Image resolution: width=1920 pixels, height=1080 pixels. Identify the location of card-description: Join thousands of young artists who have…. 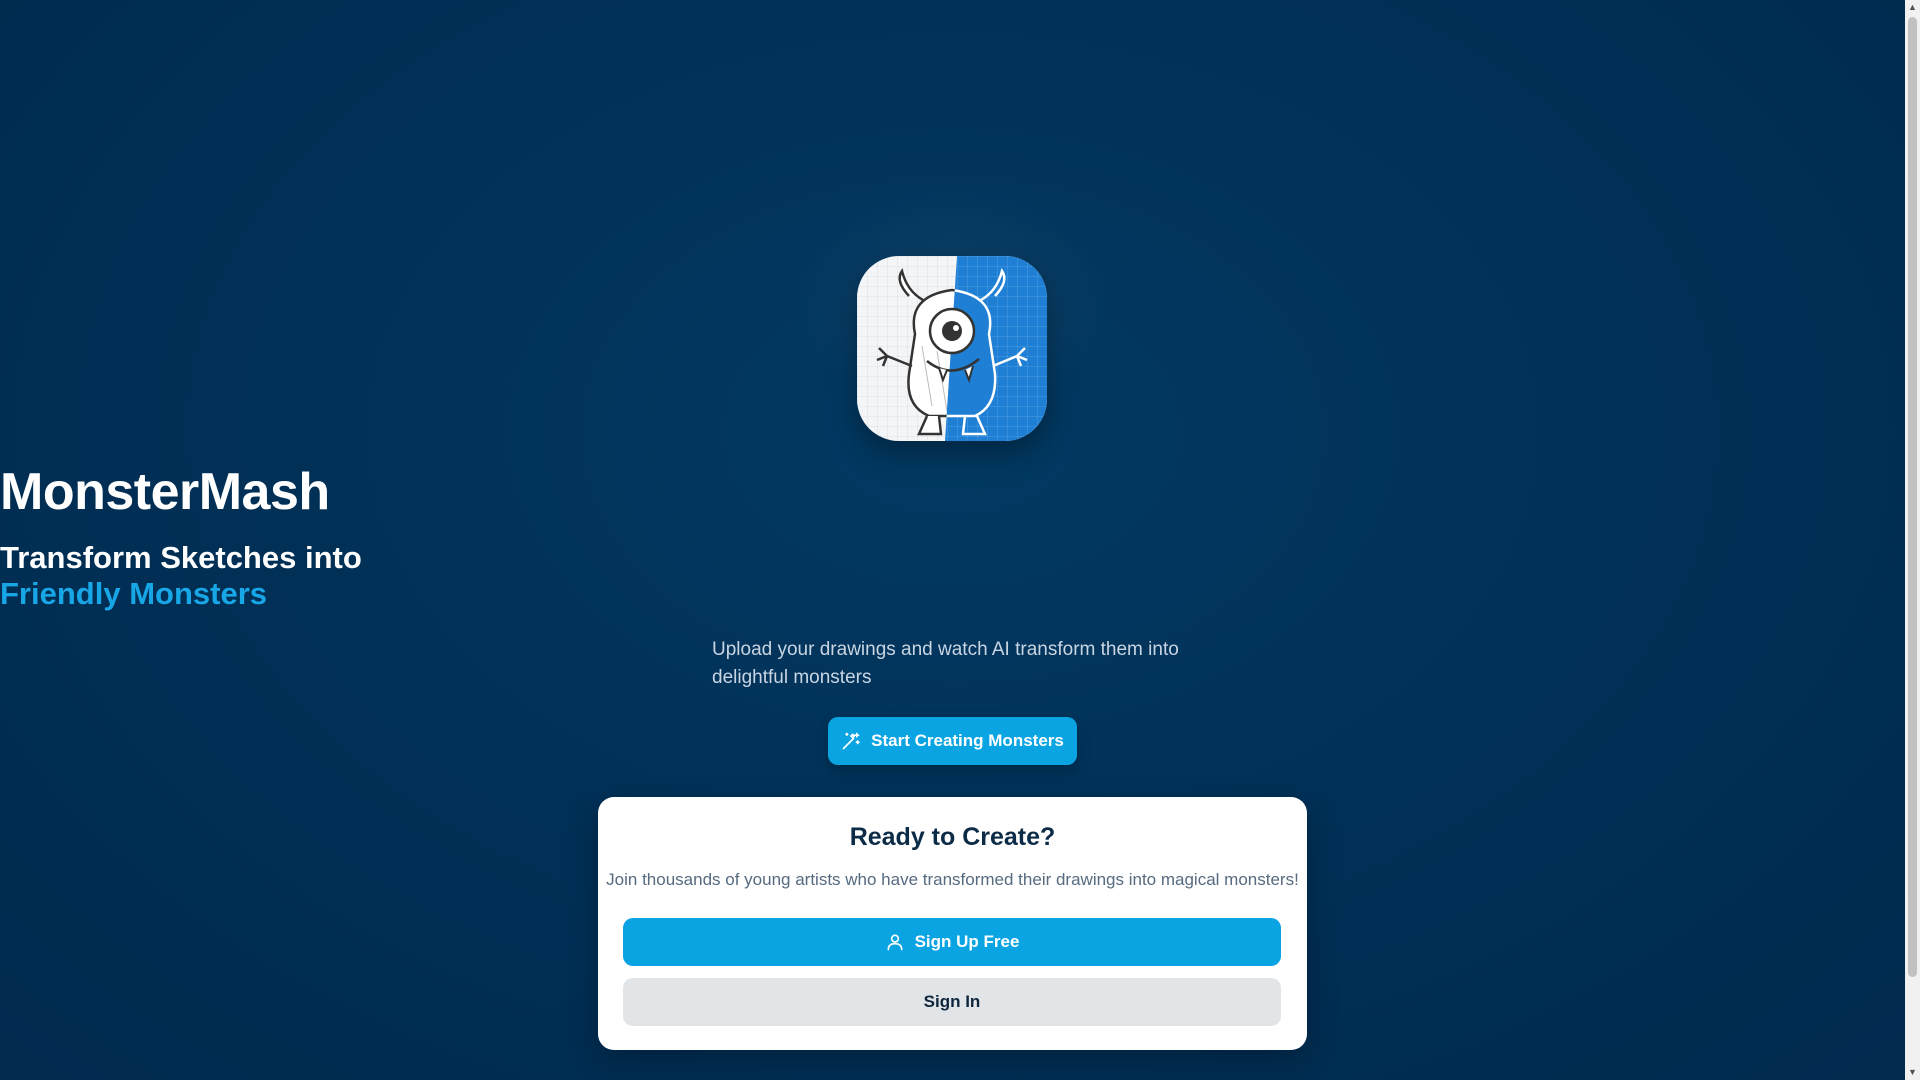
(952, 879).